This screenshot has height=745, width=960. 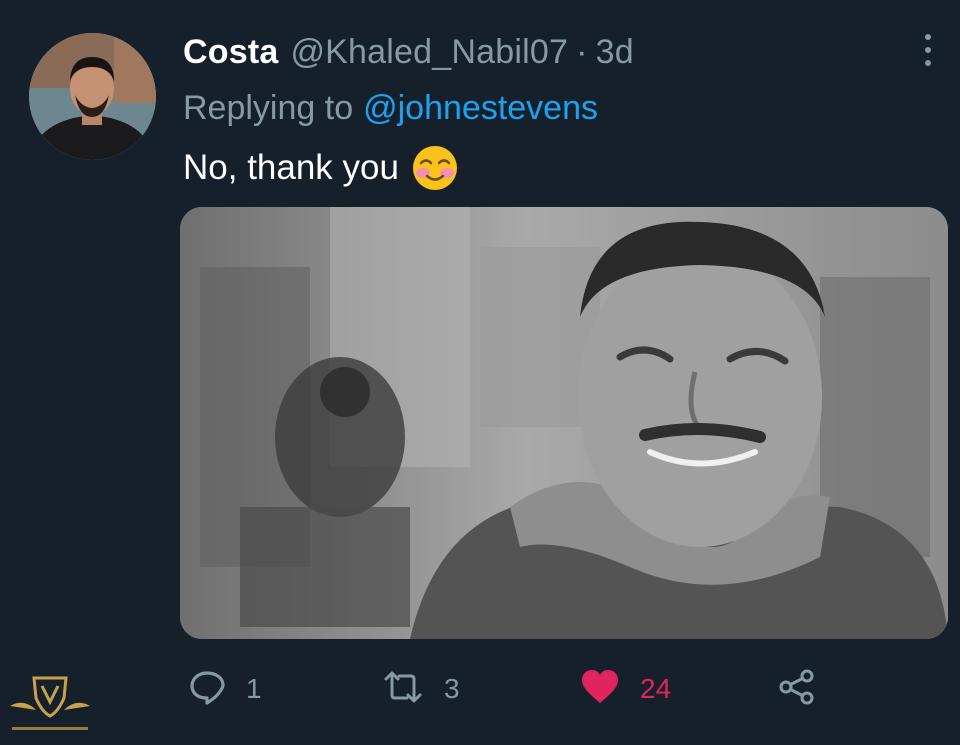 I want to click on heart-icon, so click(x=600, y=689).